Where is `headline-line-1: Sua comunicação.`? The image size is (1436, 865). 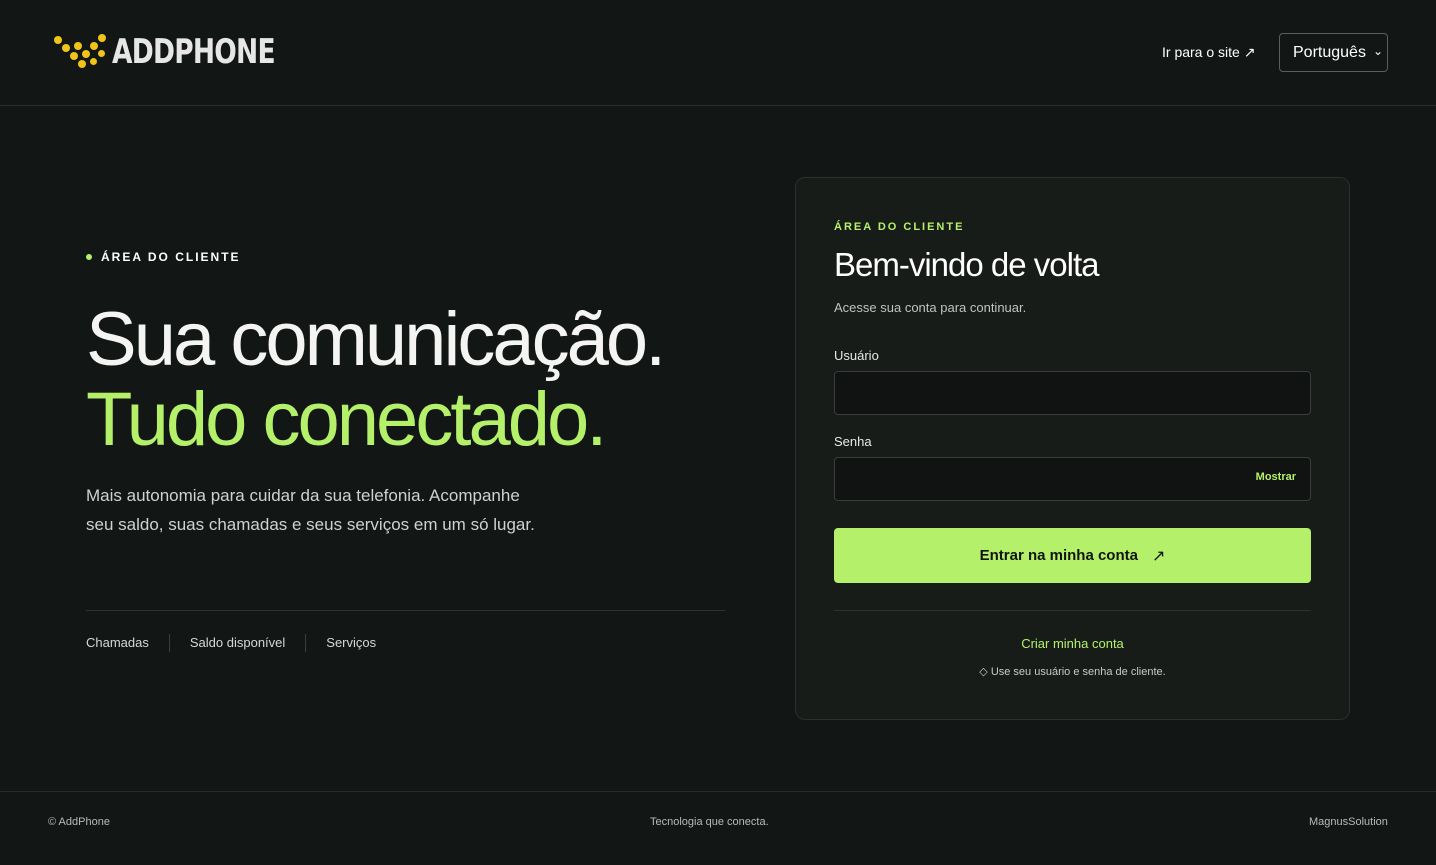 headline-line-1: Sua comunicação. is located at coordinates (376, 339).